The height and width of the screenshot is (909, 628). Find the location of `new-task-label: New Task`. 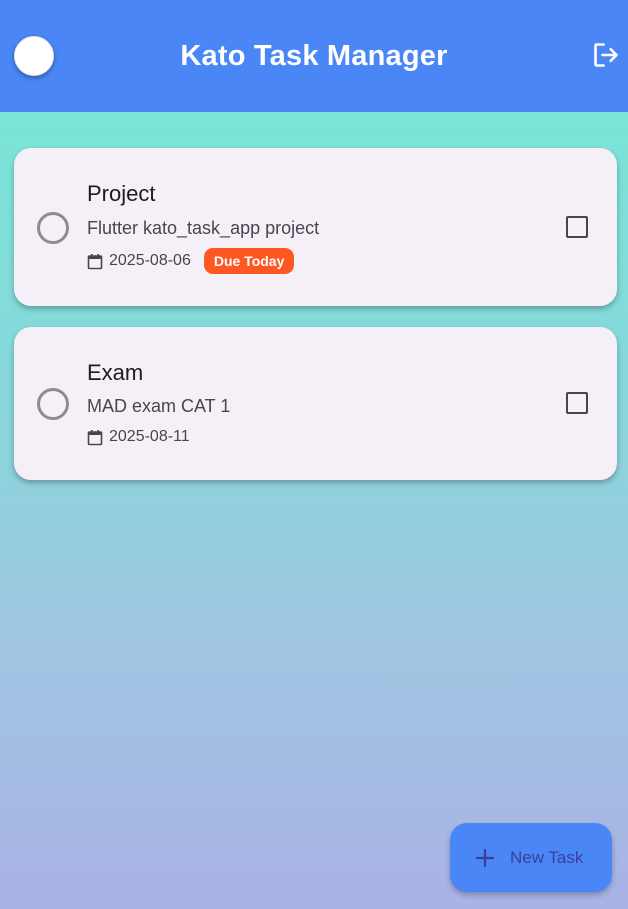

new-task-label: New Task is located at coordinates (547, 857).